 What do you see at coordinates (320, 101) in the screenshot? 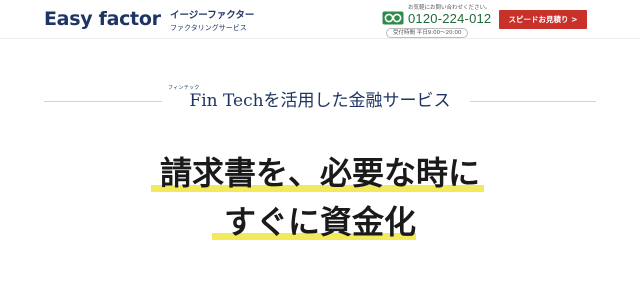
I see `hero-tagline: Fin Techを活用した金融サービス` at bounding box center [320, 101].